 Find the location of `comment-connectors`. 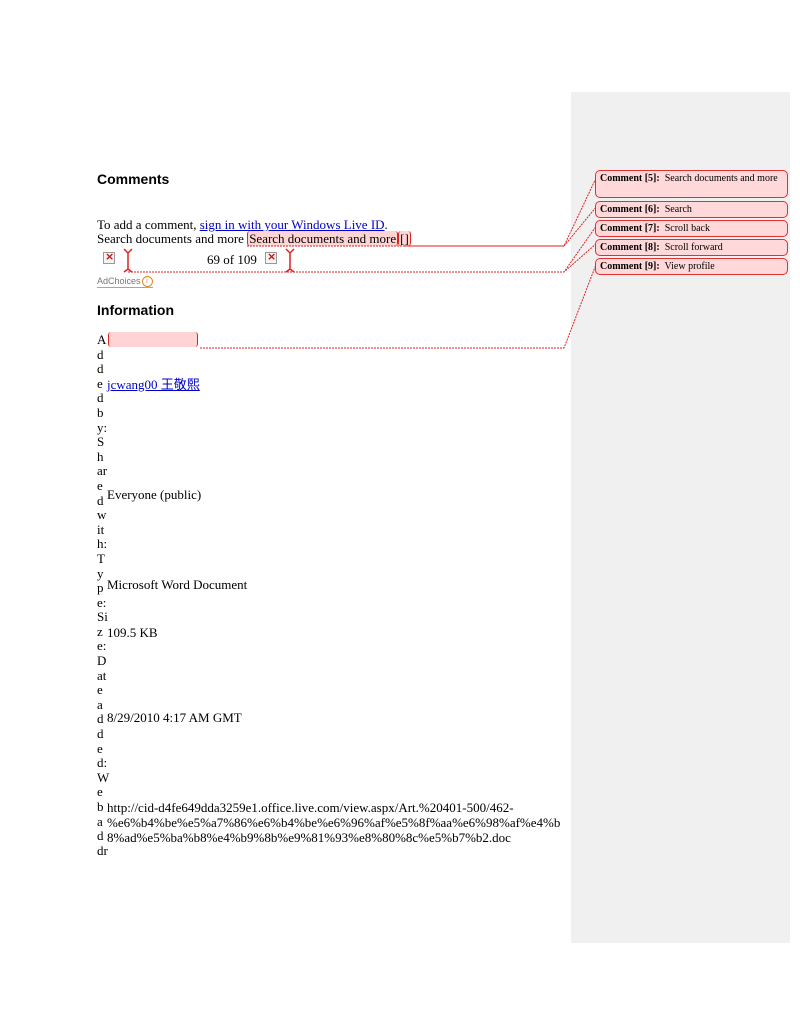

comment-connectors is located at coordinates (360, 262).